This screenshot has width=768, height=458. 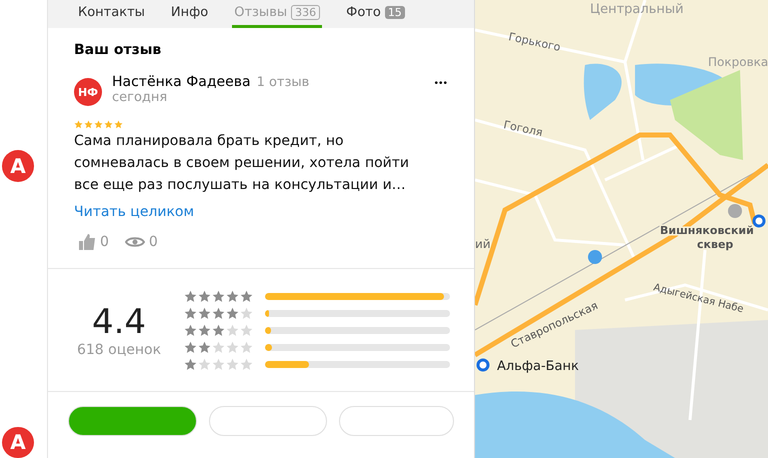 What do you see at coordinates (523, 129) in the screenshot?
I see `street-label: Гоголя` at bounding box center [523, 129].